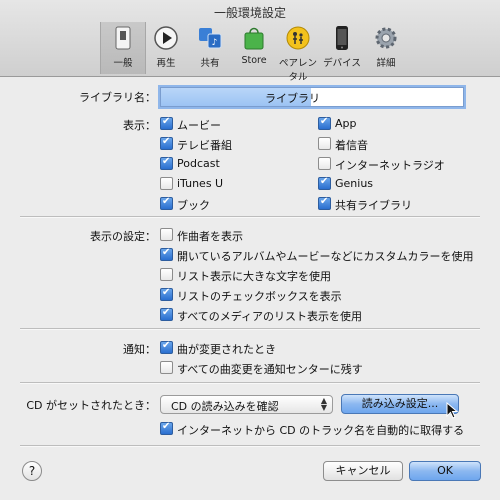  Describe the element at coordinates (198, 163) in the screenshot. I see `checkbox-label: Podcast` at that location.